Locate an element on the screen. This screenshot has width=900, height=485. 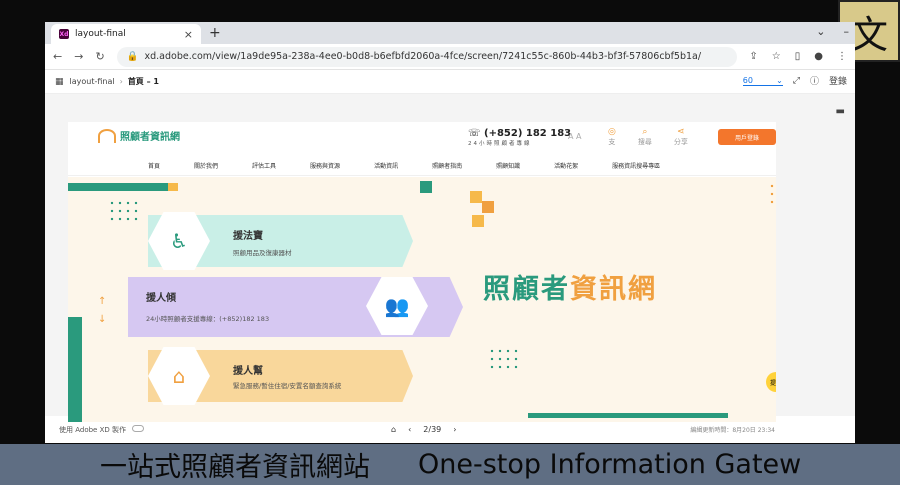
home-icon: ⌂ is located at coordinates (393, 429).